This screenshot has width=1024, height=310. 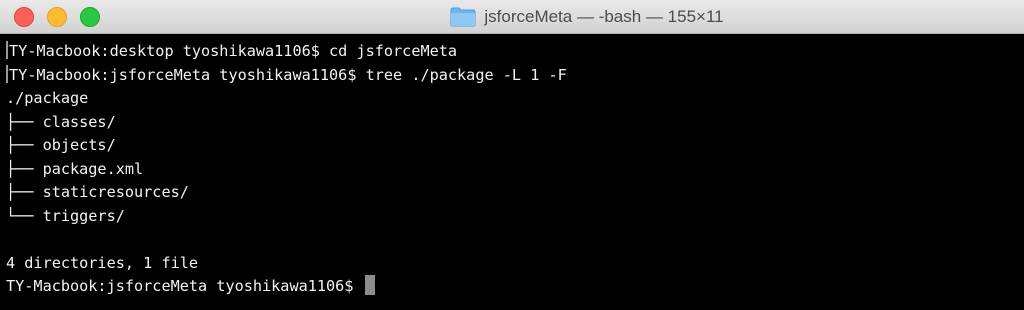 I want to click on terminal-line: 4 directories, 1 file, so click(x=102, y=262).